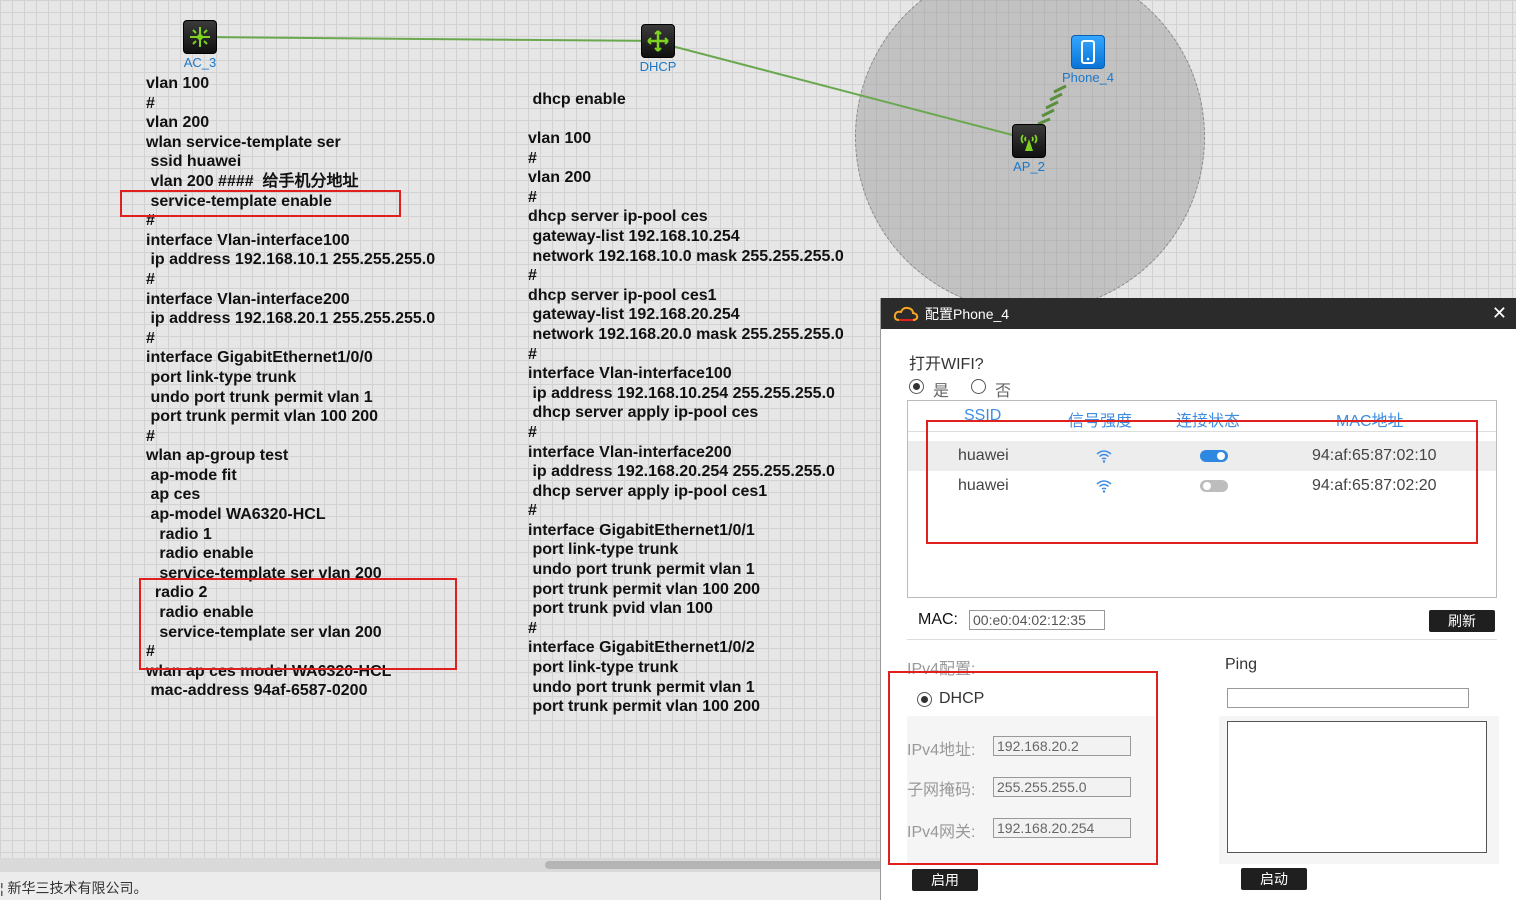 The height and width of the screenshot is (900, 1516). Describe the element at coordinates (648, 491) in the screenshot. I see `config-line: dhcp server apply ip-pool ces1` at that location.